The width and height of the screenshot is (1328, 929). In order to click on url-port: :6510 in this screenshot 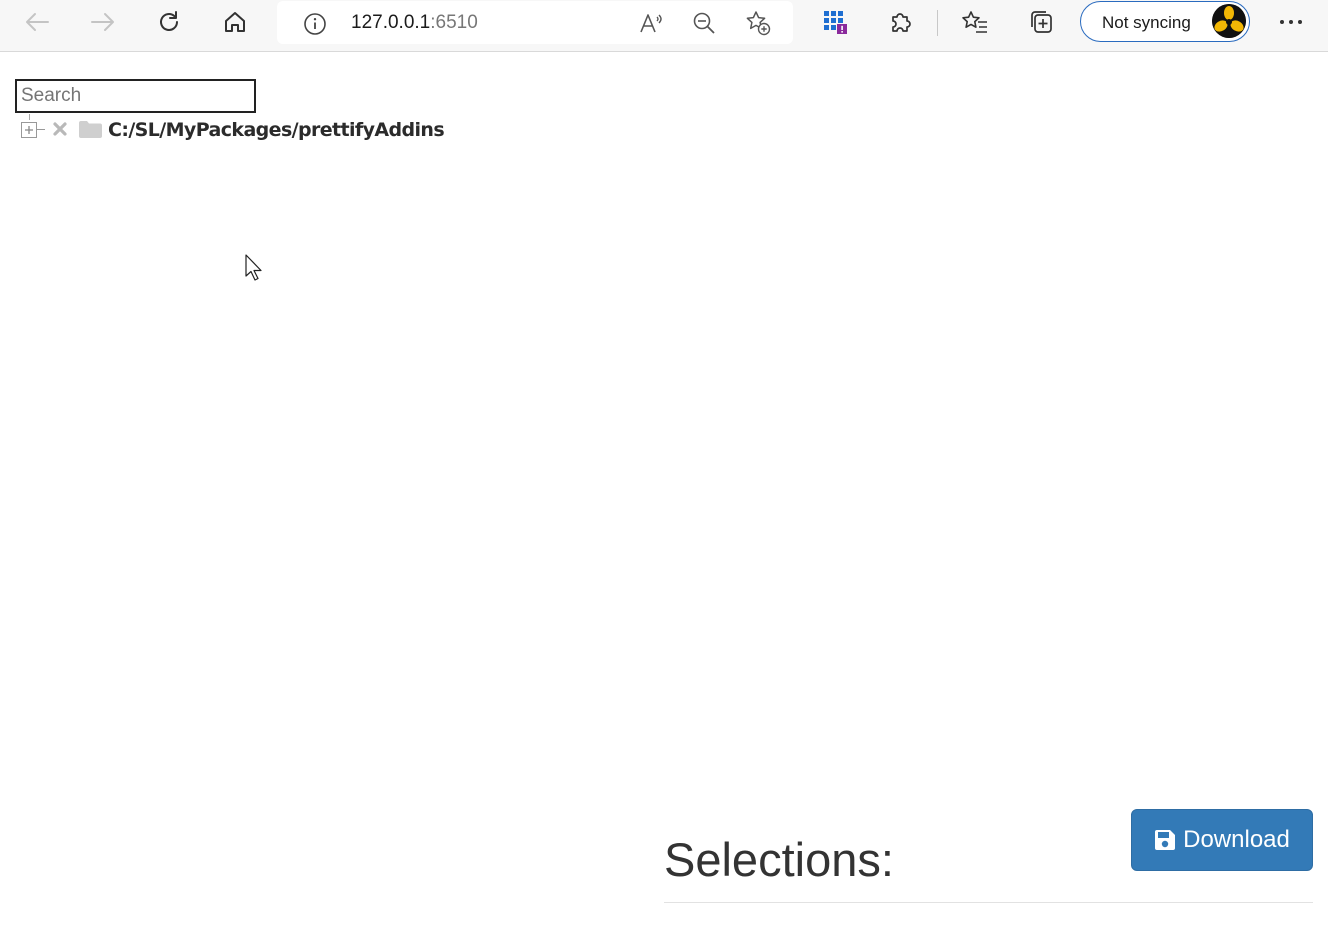, I will do `click(454, 22)`.